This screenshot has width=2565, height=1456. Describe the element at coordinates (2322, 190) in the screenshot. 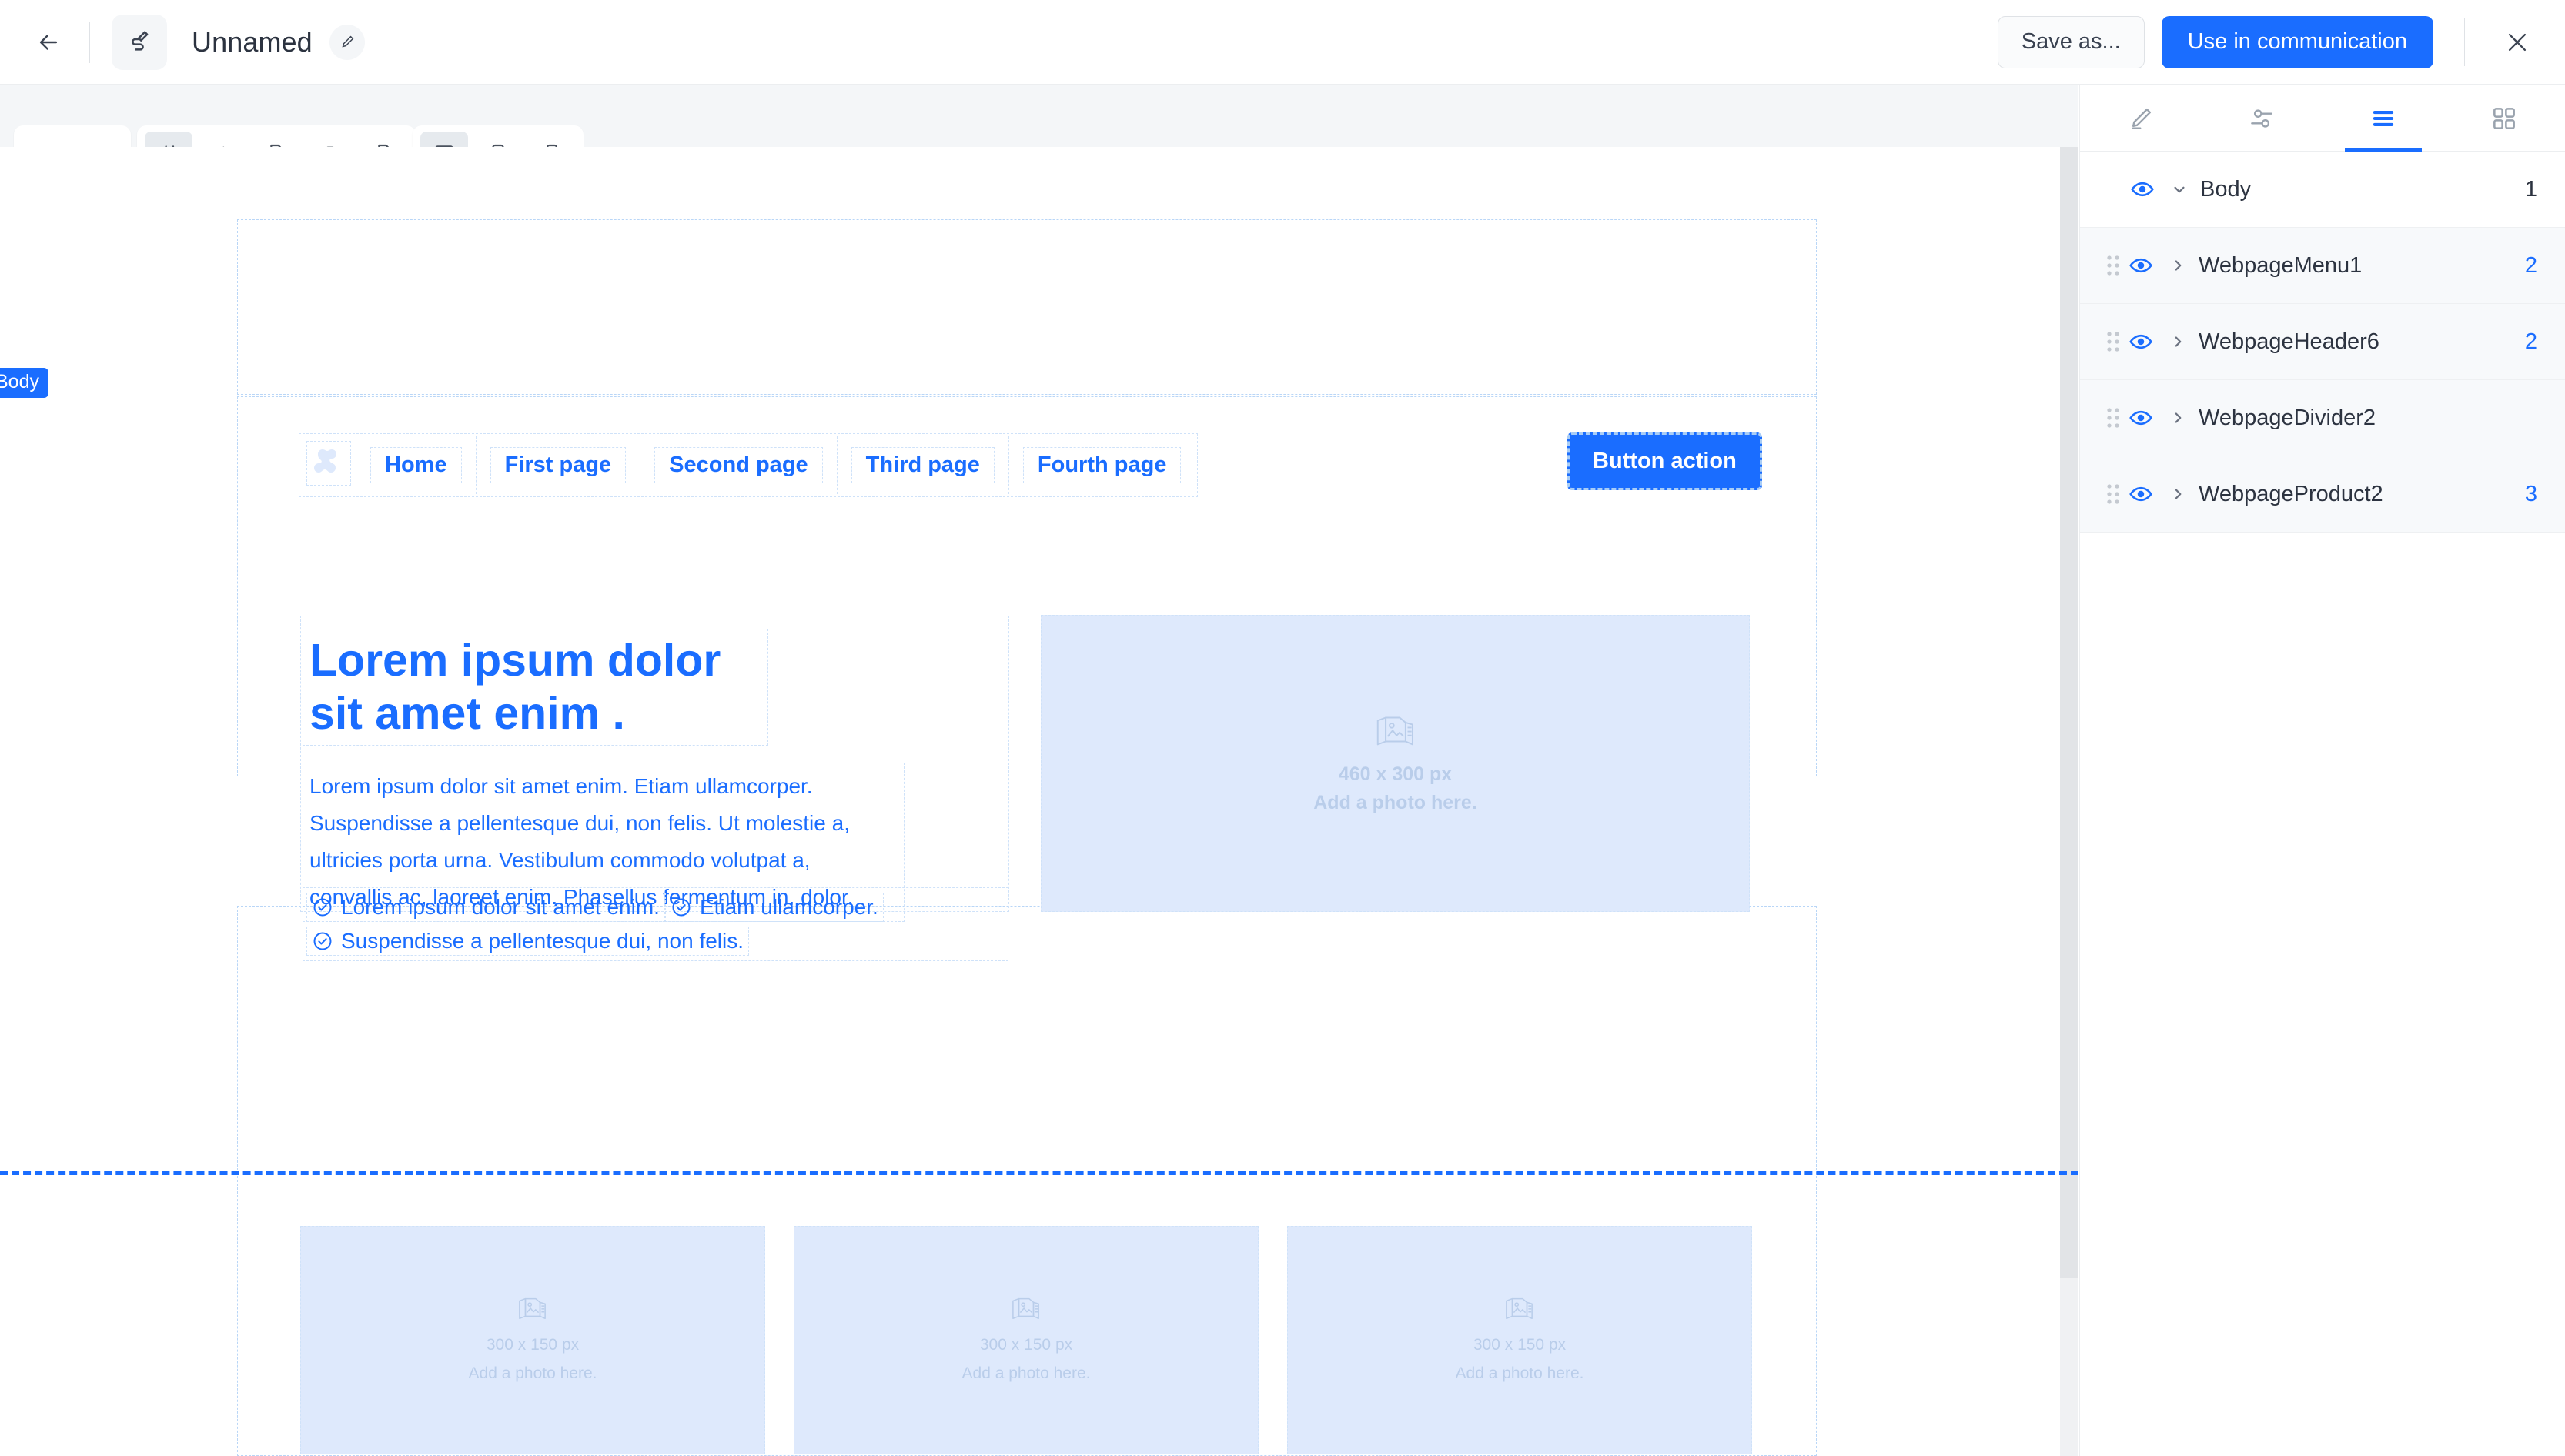

I see `layer-row-body: Body 1` at that location.